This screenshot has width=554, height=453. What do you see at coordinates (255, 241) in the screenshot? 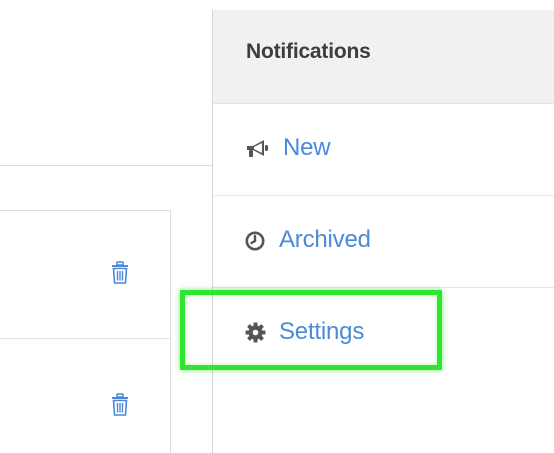
I see `clock-icon` at bounding box center [255, 241].